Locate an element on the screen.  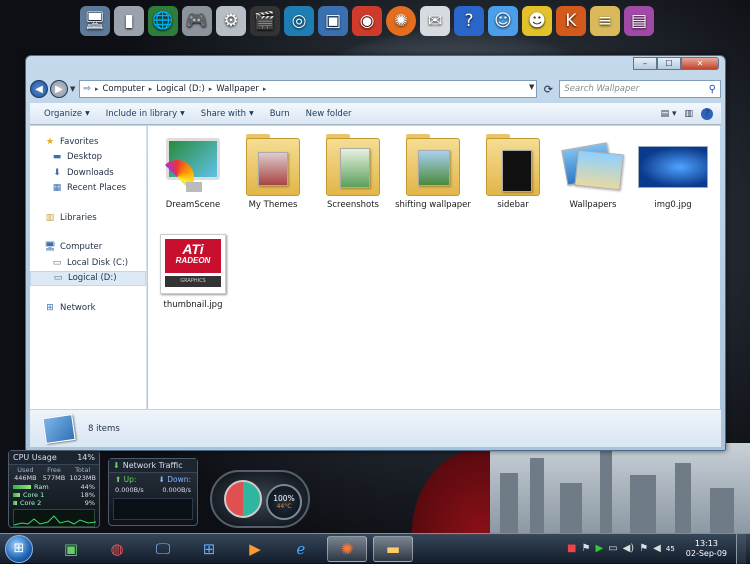
drive-stack-icon: ≡ is located at coordinates (605, 21).